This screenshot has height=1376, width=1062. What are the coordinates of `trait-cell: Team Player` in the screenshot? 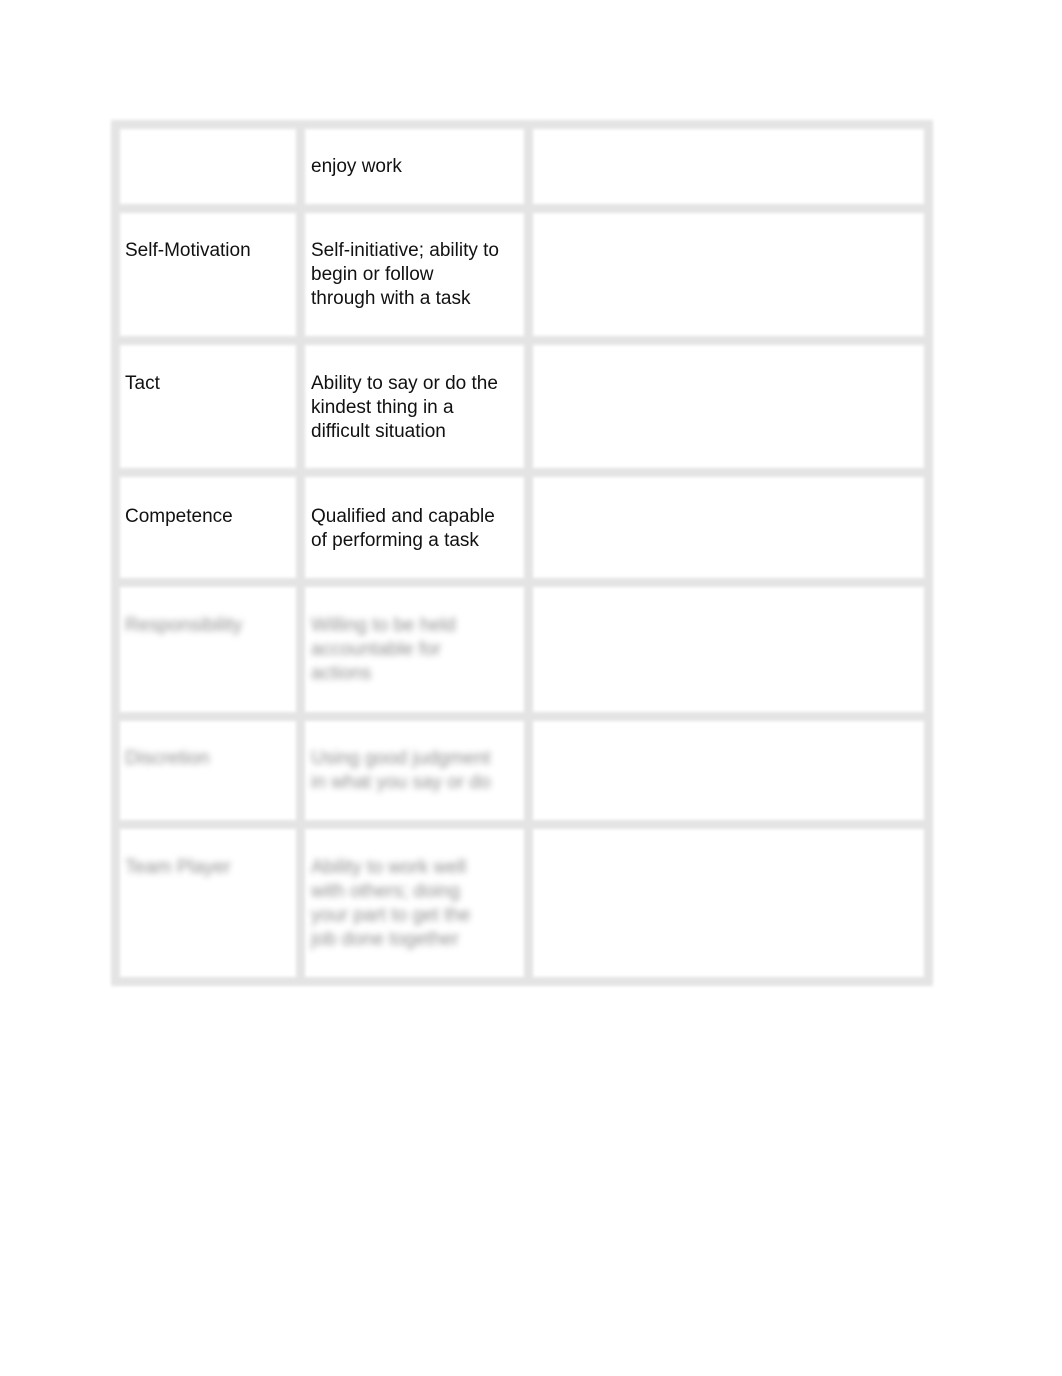 It's located at (178, 867).